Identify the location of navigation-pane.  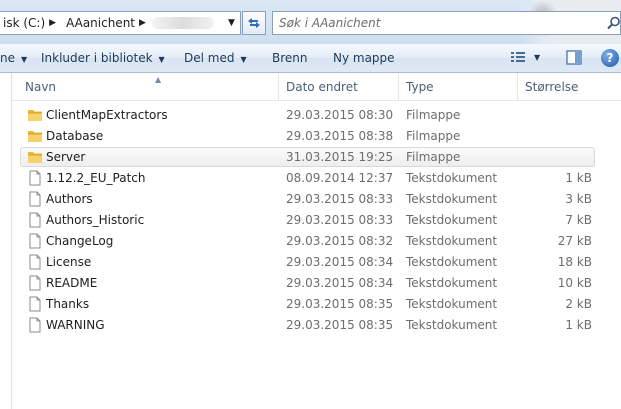
(6, 241).